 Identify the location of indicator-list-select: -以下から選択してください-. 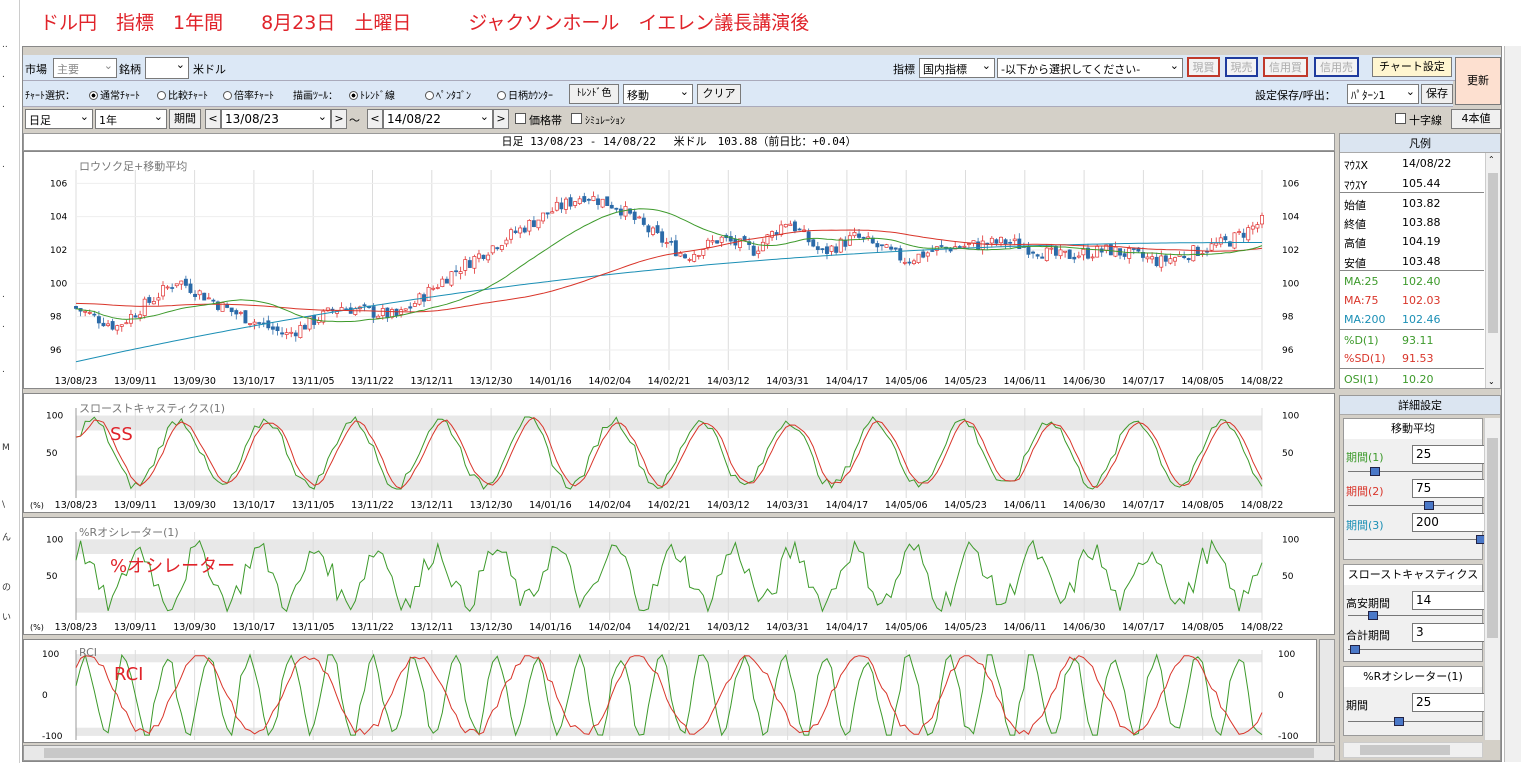
(1090, 68).